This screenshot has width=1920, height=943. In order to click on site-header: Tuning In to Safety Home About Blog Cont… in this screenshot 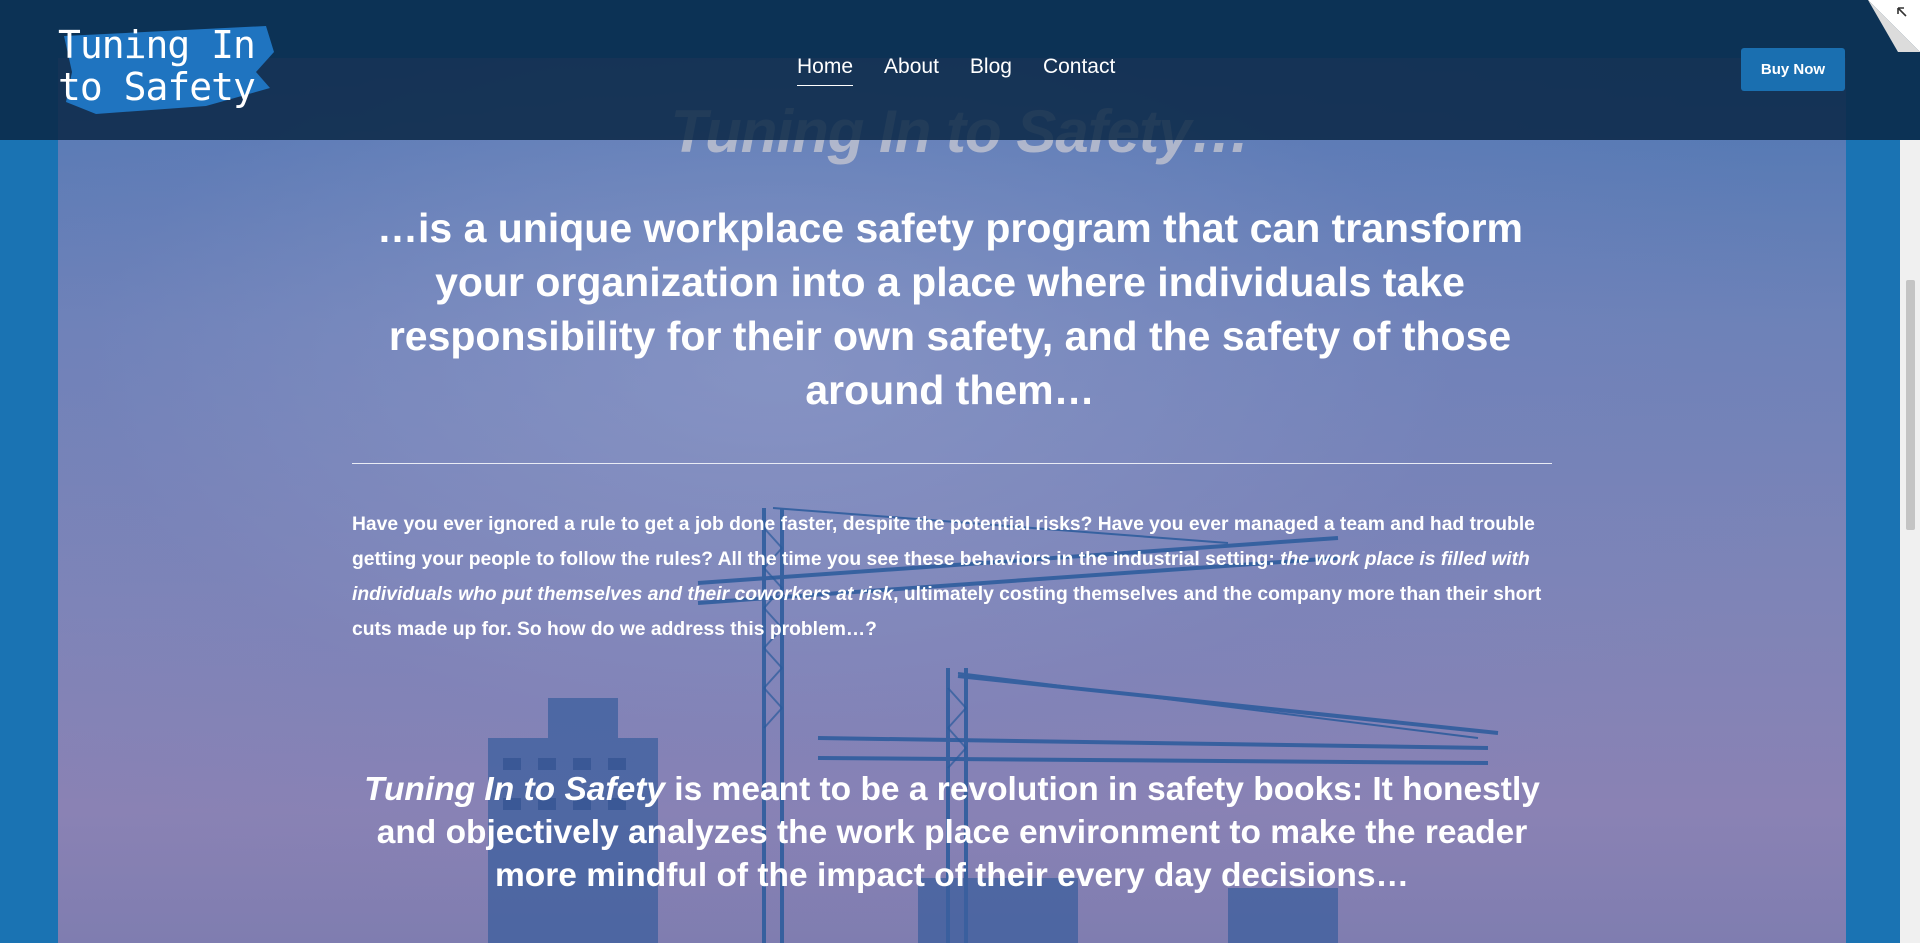, I will do `click(960, 70)`.